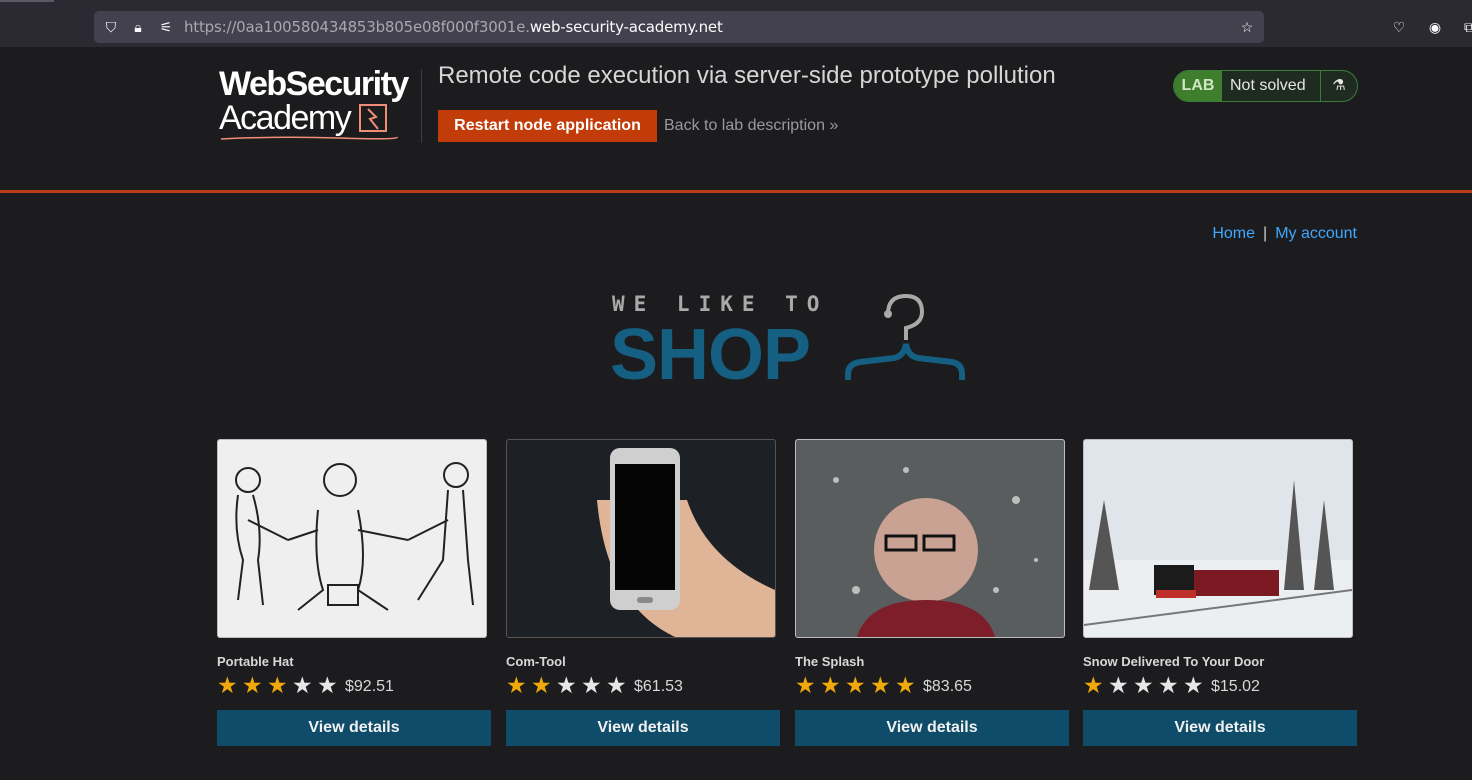 Image resolution: width=1472 pixels, height=780 pixels. I want to click on product-name: The Splash, so click(830, 661).